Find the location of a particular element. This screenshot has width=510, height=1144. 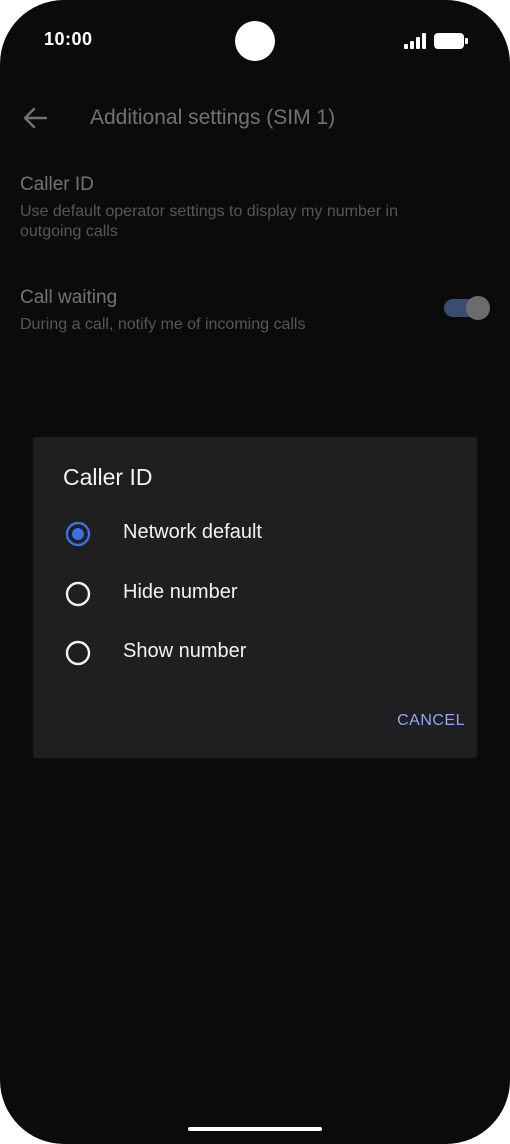

status-bar: 10:00 is located at coordinates (255, 40).